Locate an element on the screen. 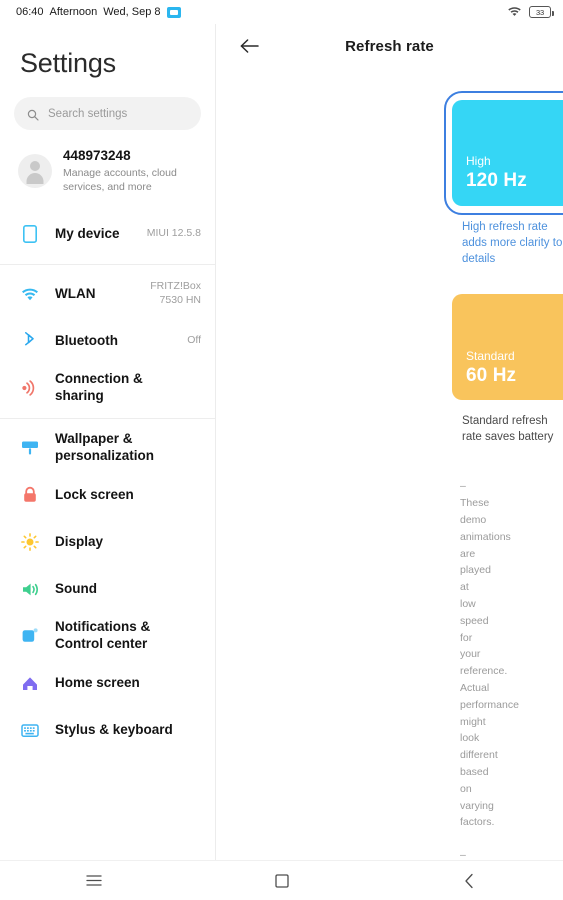 The height and width of the screenshot is (900, 563). battery-indicator: 33 is located at coordinates (541, 12).